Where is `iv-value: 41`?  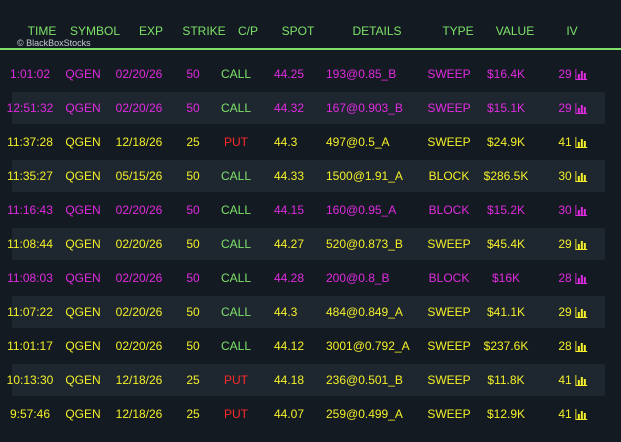
iv-value: 41 is located at coordinates (565, 142).